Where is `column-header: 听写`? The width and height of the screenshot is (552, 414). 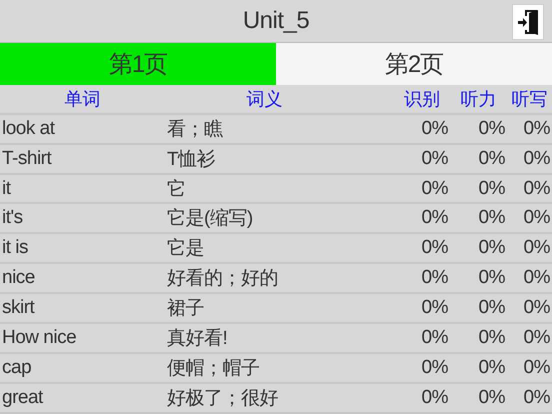 column-header: 听写 is located at coordinates (529, 98).